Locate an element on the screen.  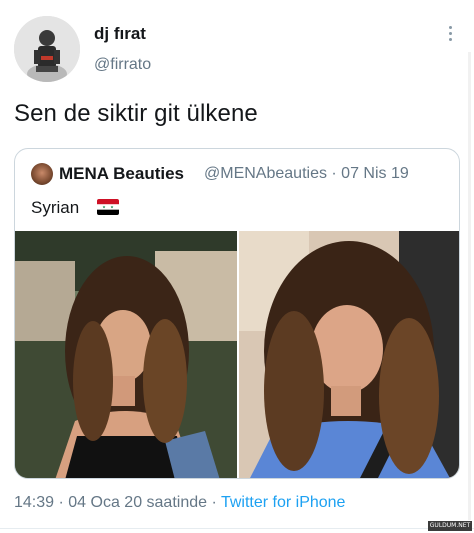
author-handle: @firrato is located at coordinates (122, 65).